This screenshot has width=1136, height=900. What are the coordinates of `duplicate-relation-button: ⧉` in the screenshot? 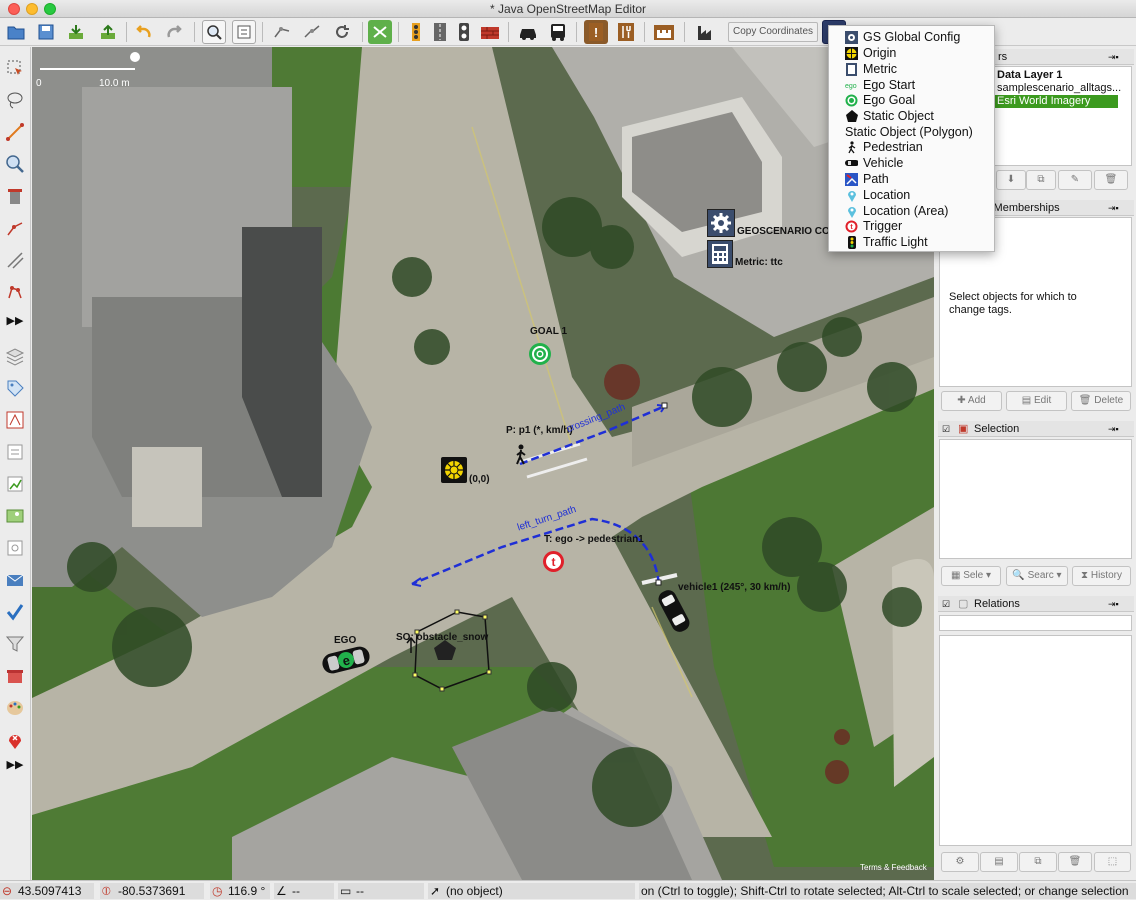 It's located at (1038, 862).